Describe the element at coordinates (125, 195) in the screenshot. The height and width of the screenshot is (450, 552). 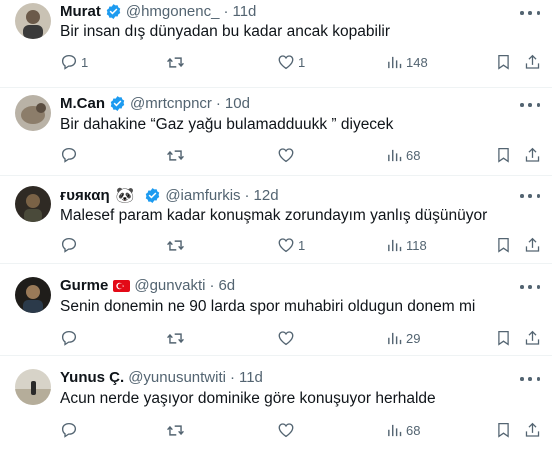
I see `panda-emoji-icon: 🐼` at that location.